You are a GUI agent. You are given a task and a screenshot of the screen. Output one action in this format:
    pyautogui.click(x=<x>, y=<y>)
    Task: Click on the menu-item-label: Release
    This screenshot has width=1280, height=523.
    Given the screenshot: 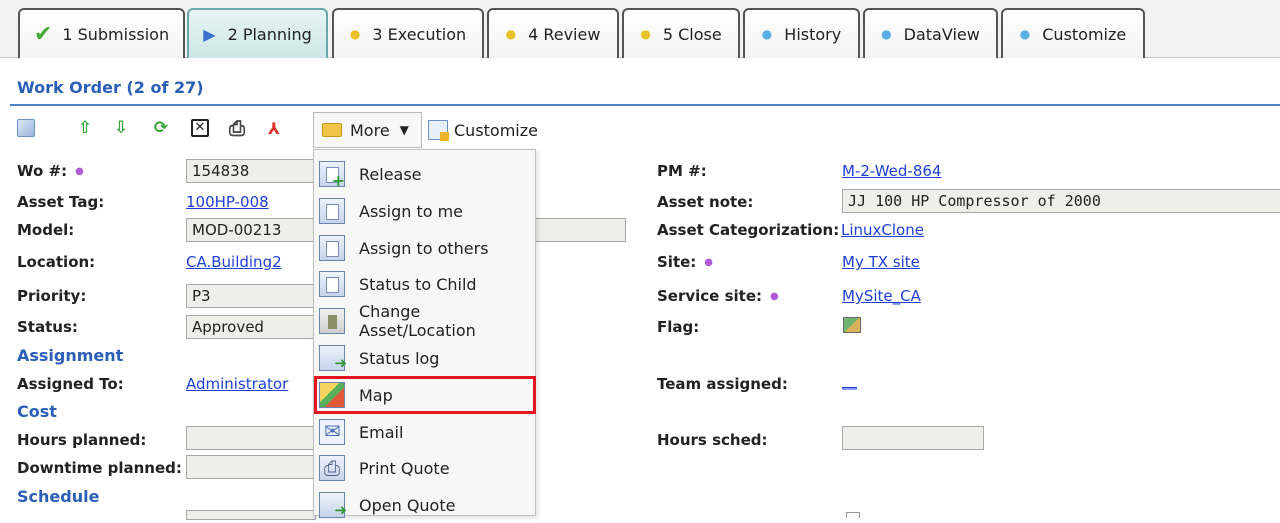 What is the action you would take?
    pyautogui.click(x=390, y=174)
    